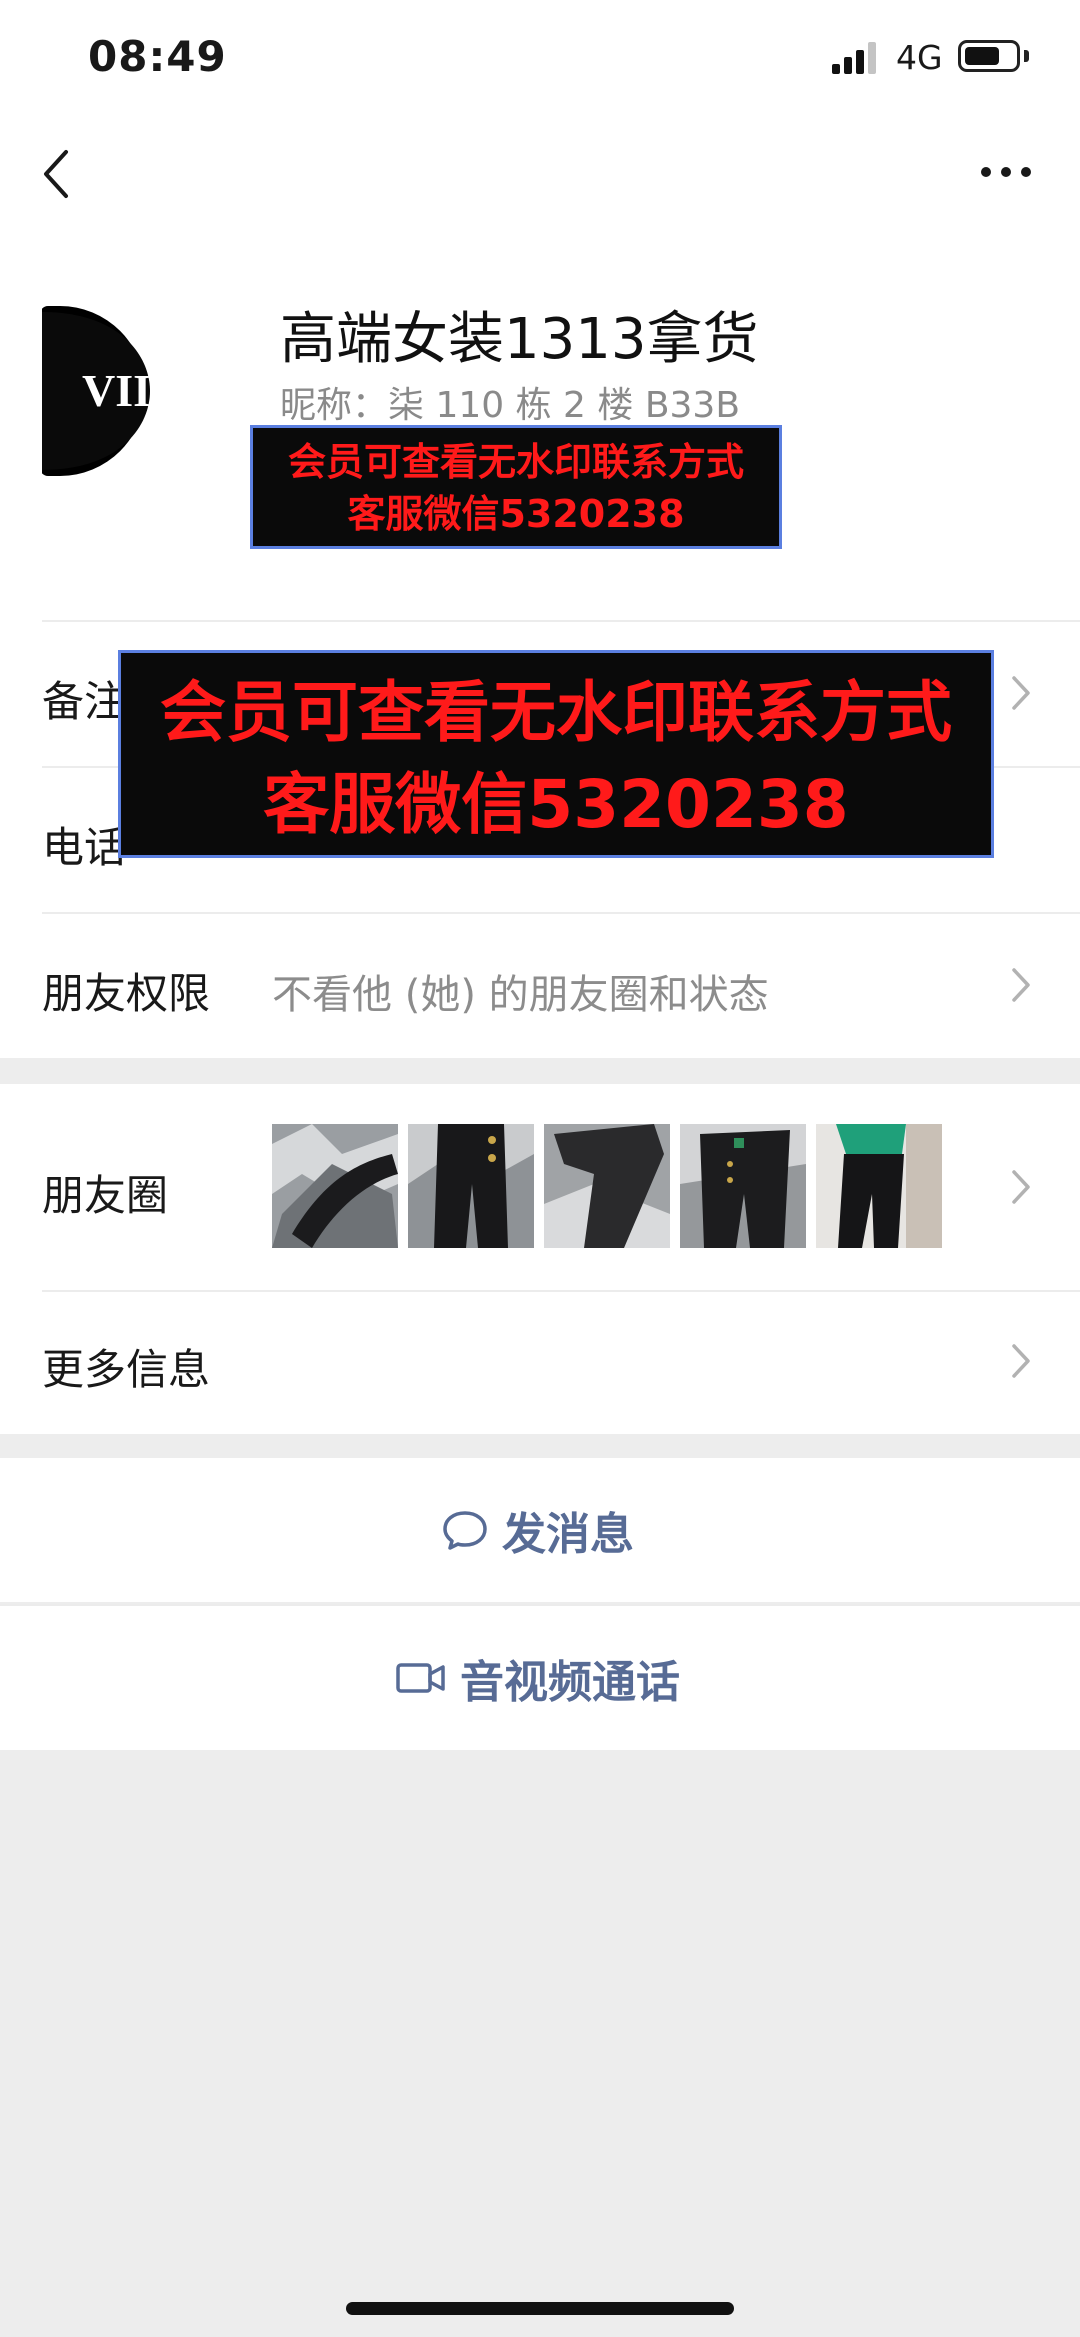 The height and width of the screenshot is (2337, 1080). Describe the element at coordinates (568, 1534) in the screenshot. I see `send-message-label: 发消息` at that location.